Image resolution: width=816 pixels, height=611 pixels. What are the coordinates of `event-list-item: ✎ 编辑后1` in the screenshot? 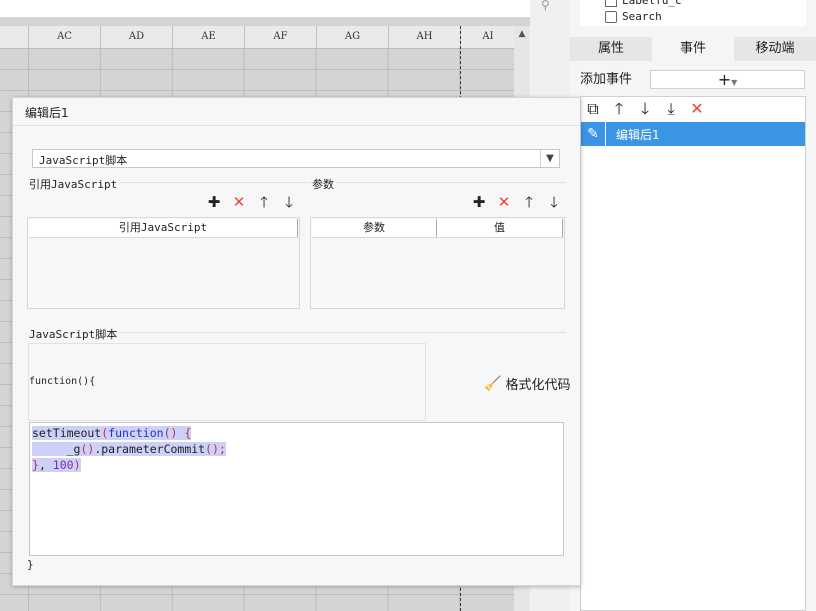 It's located at (693, 134).